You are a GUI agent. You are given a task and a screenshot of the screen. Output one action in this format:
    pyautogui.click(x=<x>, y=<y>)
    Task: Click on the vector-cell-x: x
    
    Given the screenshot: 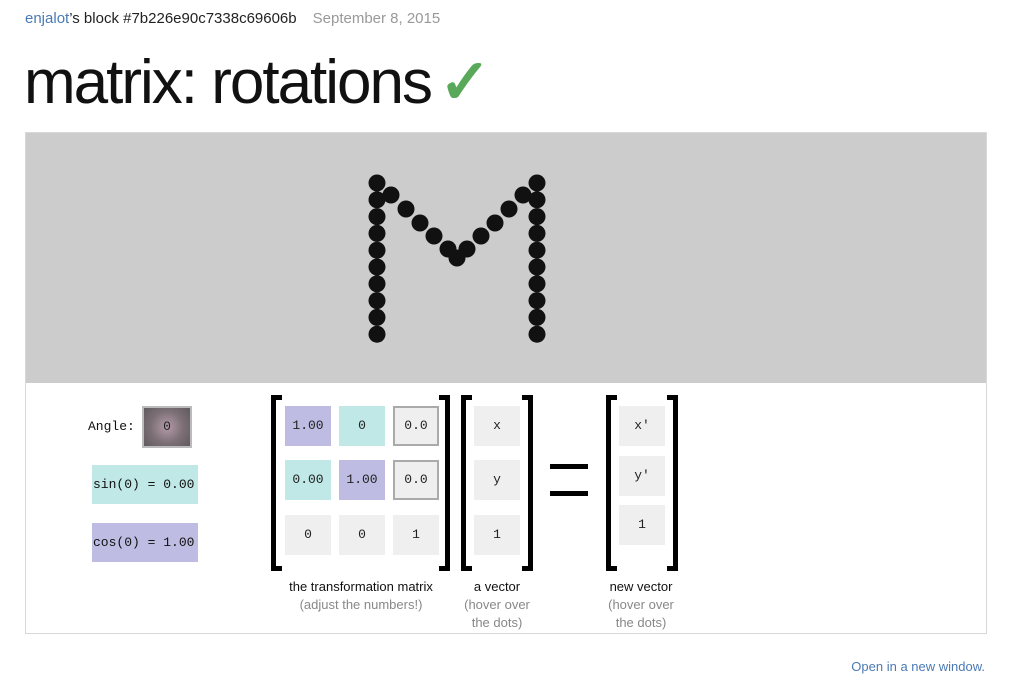 What is the action you would take?
    pyautogui.click(x=497, y=426)
    